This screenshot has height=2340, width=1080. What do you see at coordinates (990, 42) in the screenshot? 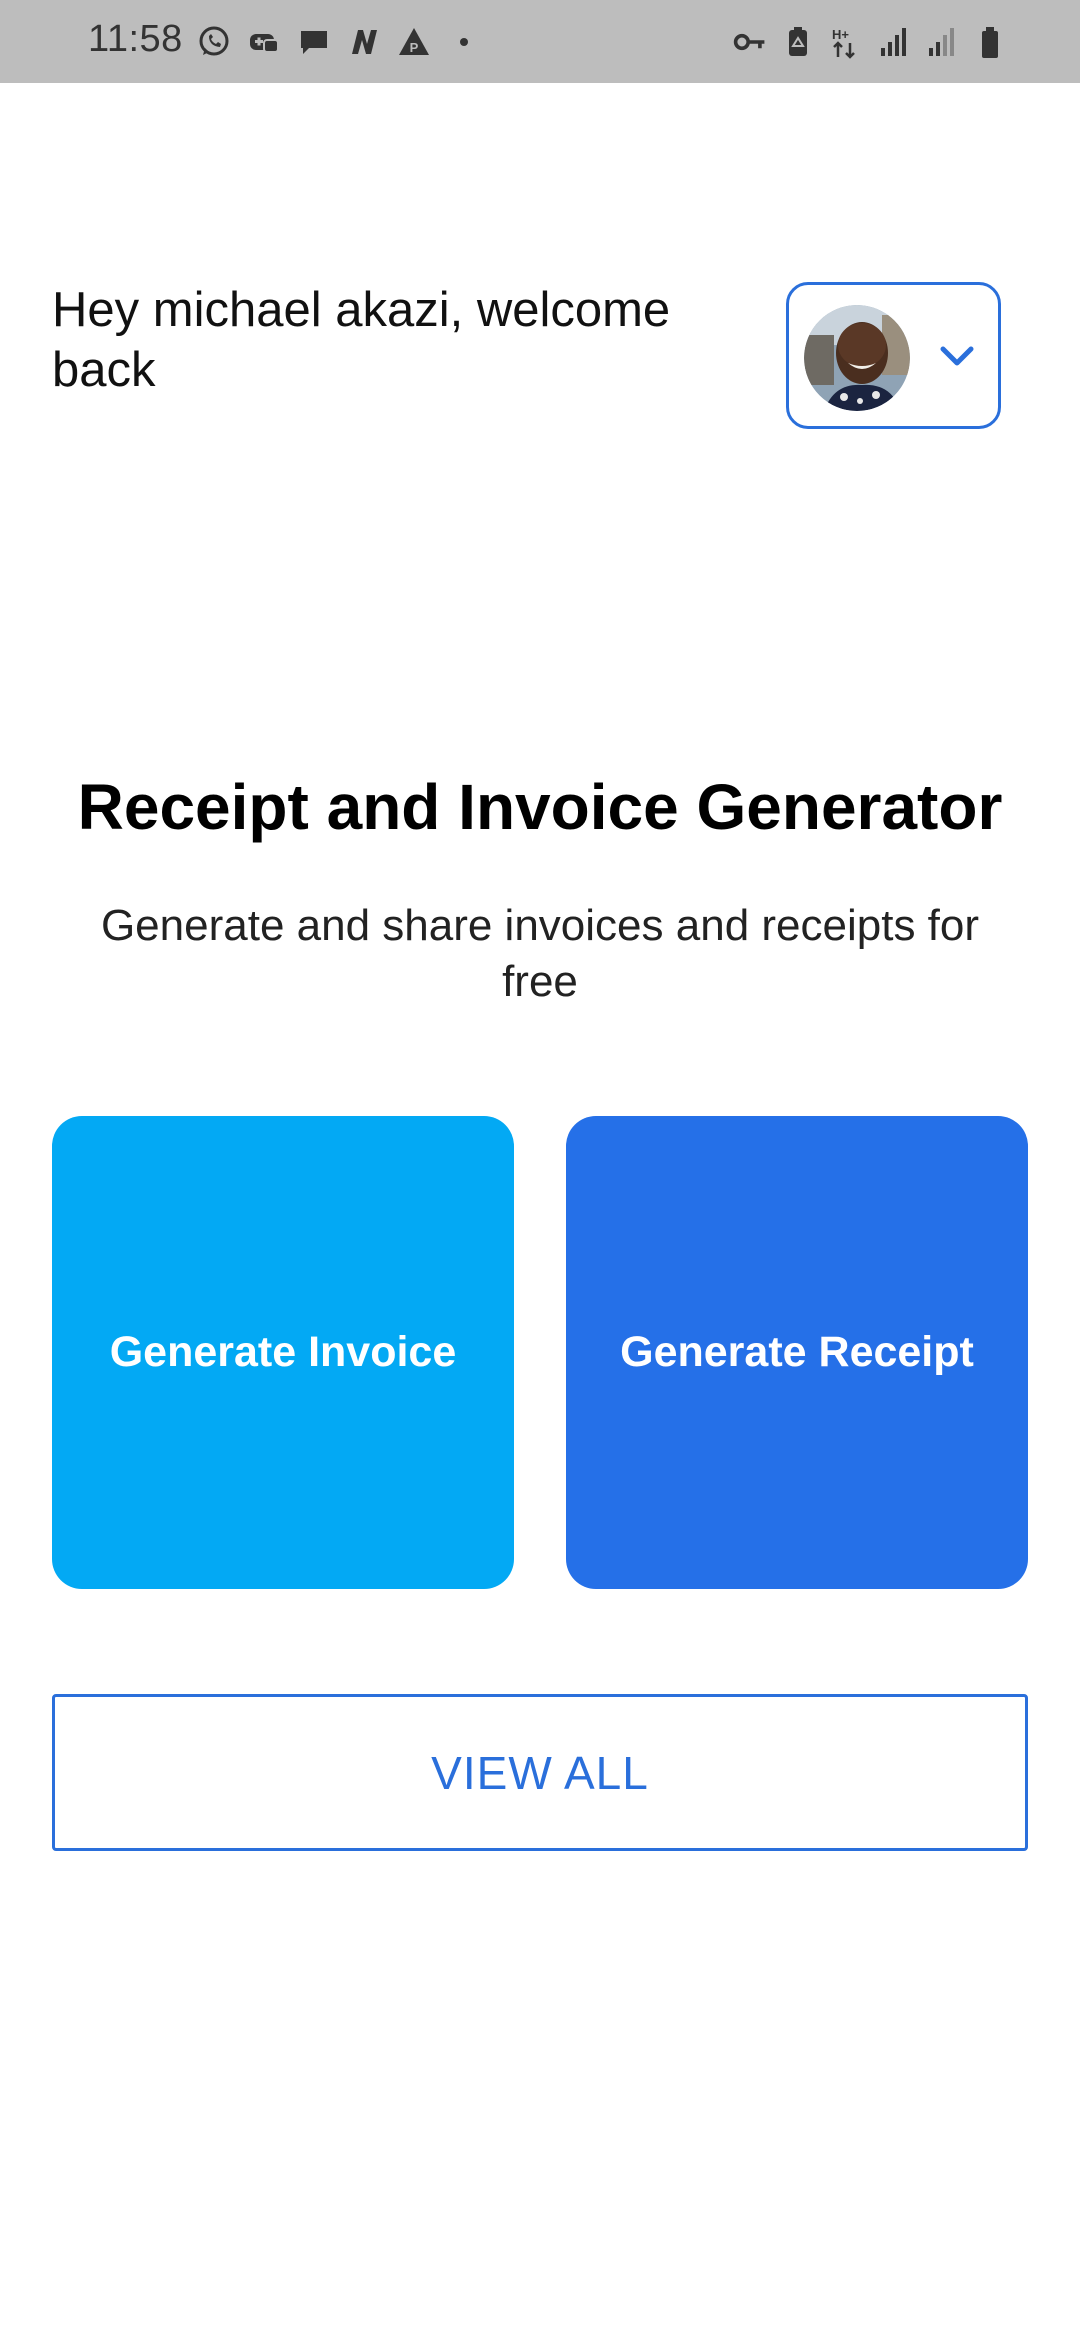
I see `battery-icon` at bounding box center [990, 42].